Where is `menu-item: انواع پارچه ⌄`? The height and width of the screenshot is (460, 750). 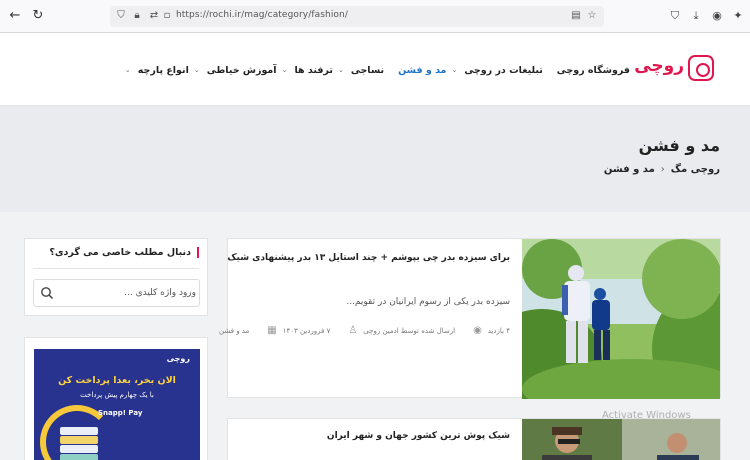
menu-item: انواع پارچه ⌄ is located at coordinates (154, 70).